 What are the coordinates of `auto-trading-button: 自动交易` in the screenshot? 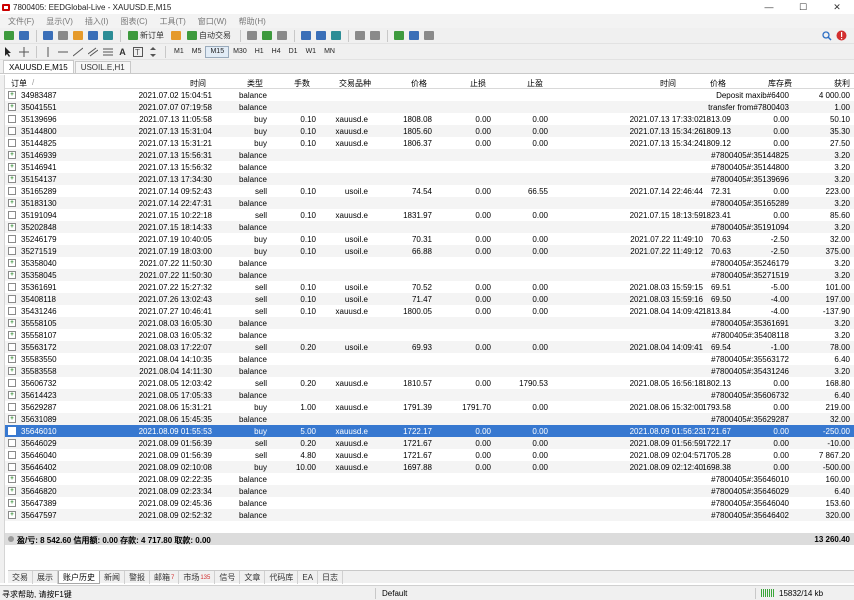 It's located at (209, 35).